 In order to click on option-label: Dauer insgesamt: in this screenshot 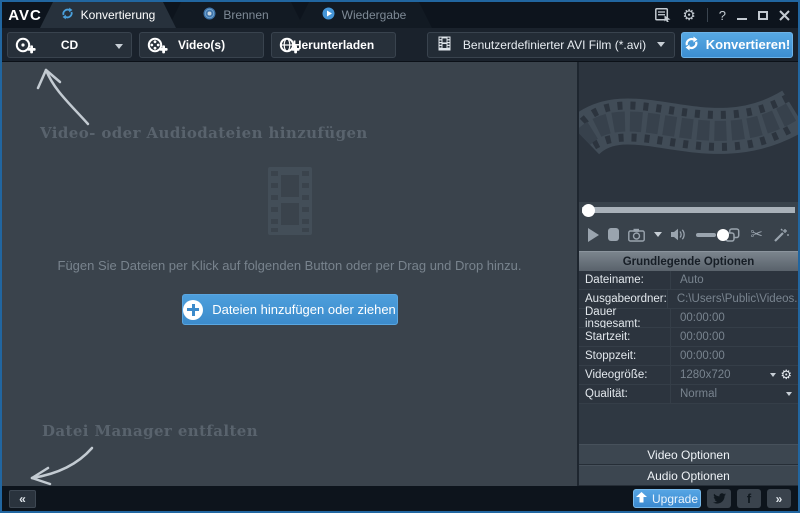, I will do `click(625, 318)`.